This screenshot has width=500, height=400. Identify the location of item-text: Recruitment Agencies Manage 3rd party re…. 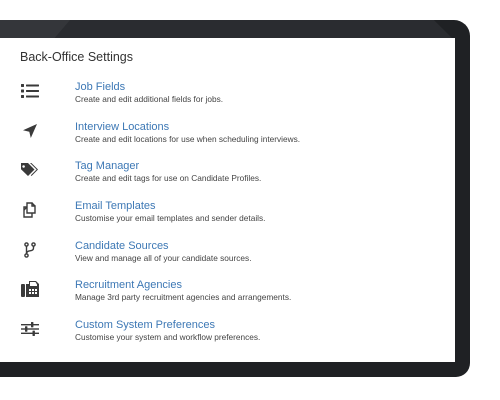
(260, 291).